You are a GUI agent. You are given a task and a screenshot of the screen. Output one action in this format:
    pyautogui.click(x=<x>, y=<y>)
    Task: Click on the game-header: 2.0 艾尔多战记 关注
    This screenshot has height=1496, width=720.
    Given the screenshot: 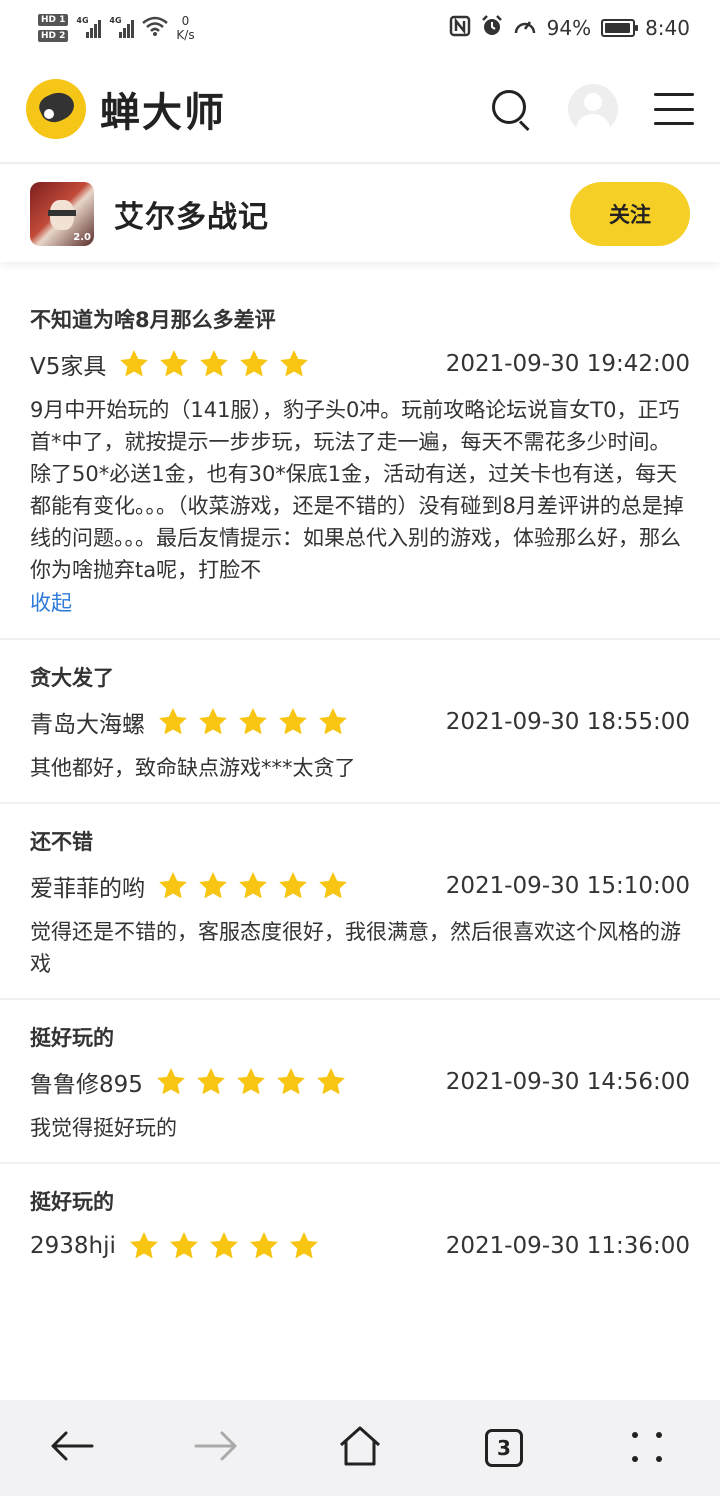 What is the action you would take?
    pyautogui.click(x=360, y=214)
    